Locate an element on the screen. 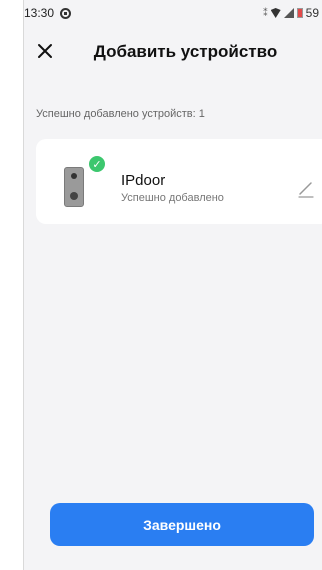 The image size is (322, 570). doorbell-device-icon is located at coordinates (74, 187).